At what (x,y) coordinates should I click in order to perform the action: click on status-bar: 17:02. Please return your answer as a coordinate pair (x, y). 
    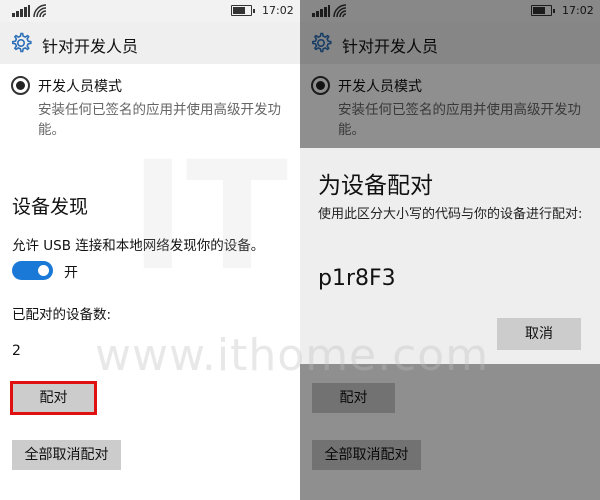
    Looking at the image, I should click on (150, 11).